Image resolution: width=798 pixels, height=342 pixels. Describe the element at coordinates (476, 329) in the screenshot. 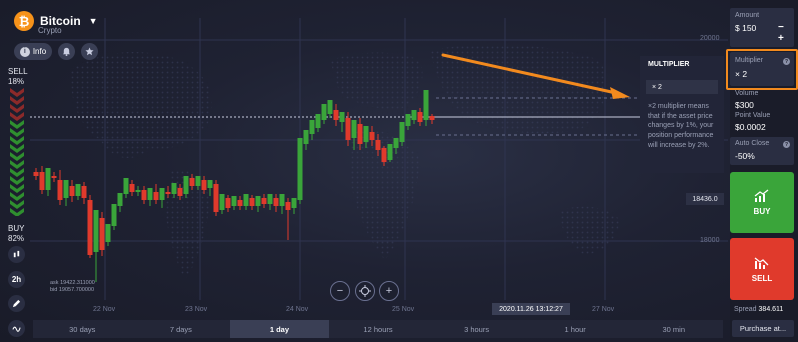

I see `timeframe-3-hours: 3 hours` at that location.